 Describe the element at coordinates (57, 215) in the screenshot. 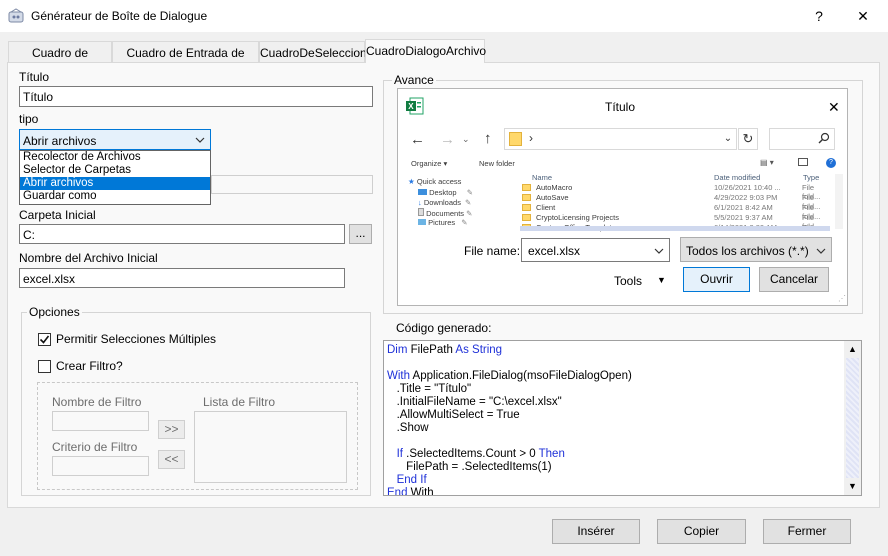

I see `carpeta-label: Carpeta Inicial` at that location.